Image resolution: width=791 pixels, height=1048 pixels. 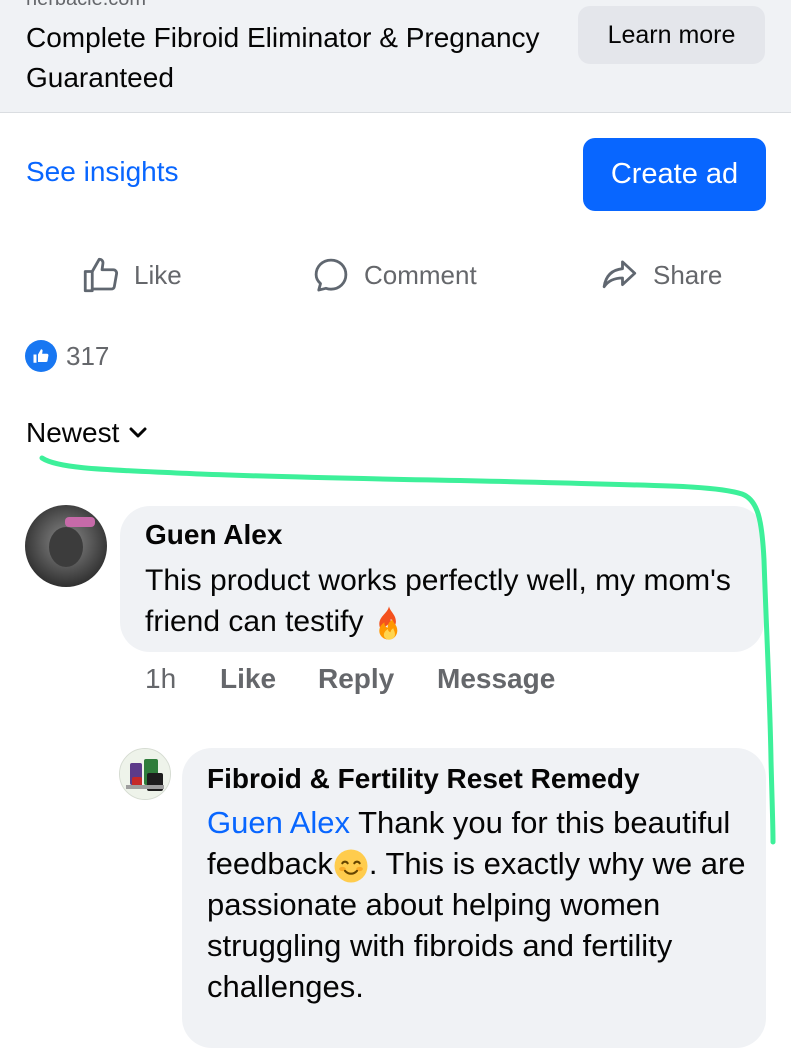 What do you see at coordinates (161, 678) in the screenshot?
I see `comment-timestamp: 1h` at bounding box center [161, 678].